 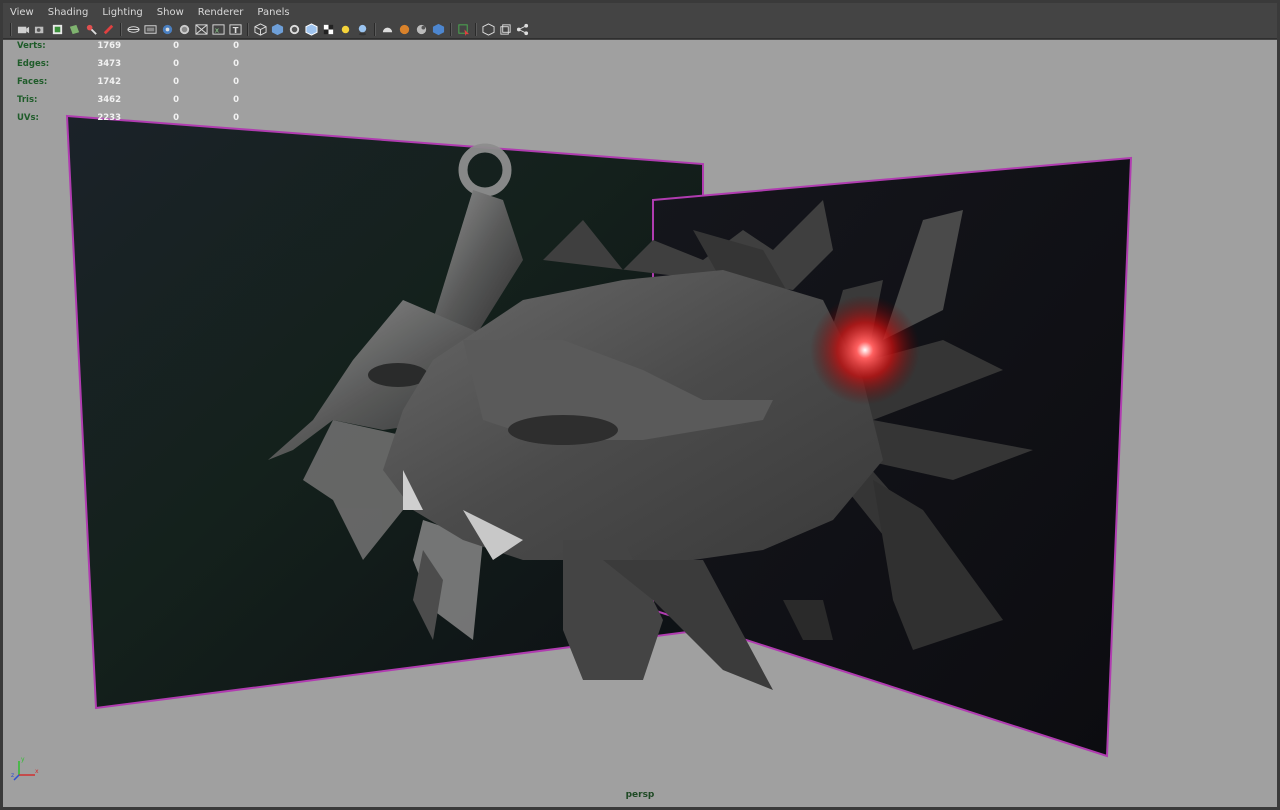 What do you see at coordinates (388, 30) in the screenshot?
I see `screen-space-ao-icon` at bounding box center [388, 30].